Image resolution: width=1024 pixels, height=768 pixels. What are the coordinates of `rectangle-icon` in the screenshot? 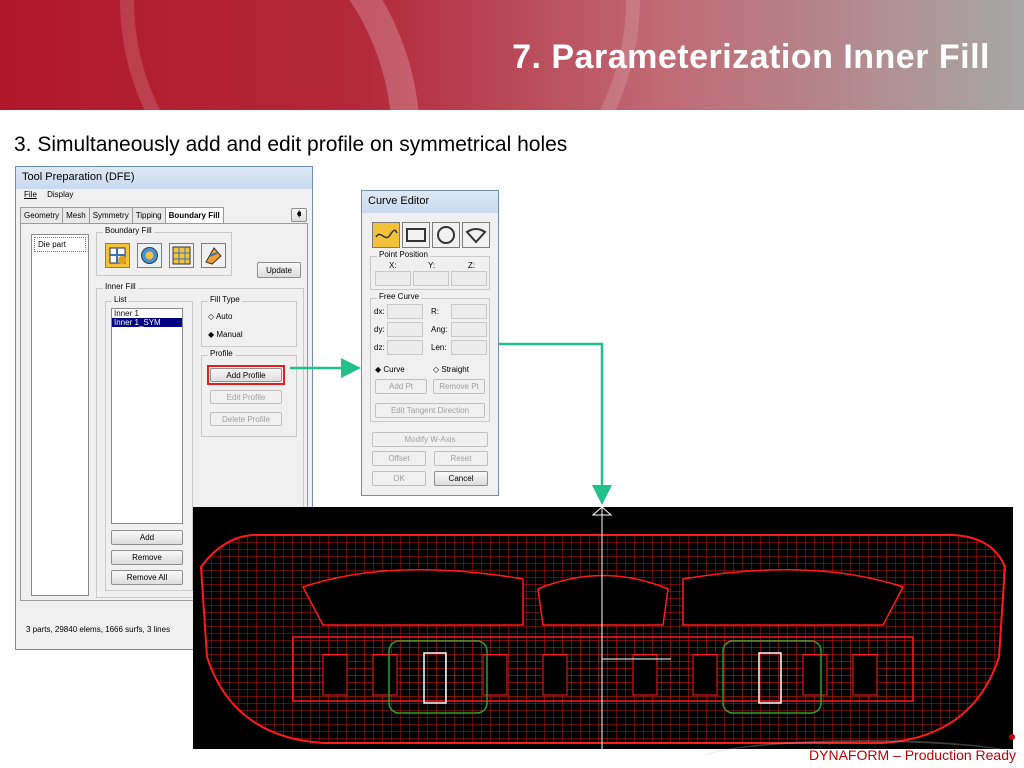 It's located at (416, 235).